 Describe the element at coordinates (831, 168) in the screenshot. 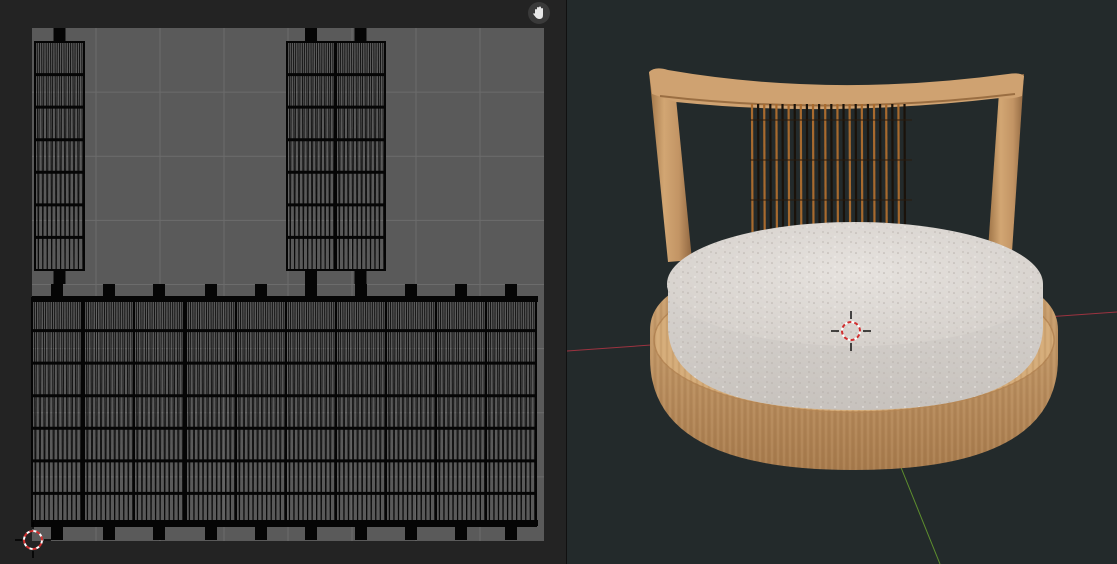

I see `rope-back-panel` at that location.